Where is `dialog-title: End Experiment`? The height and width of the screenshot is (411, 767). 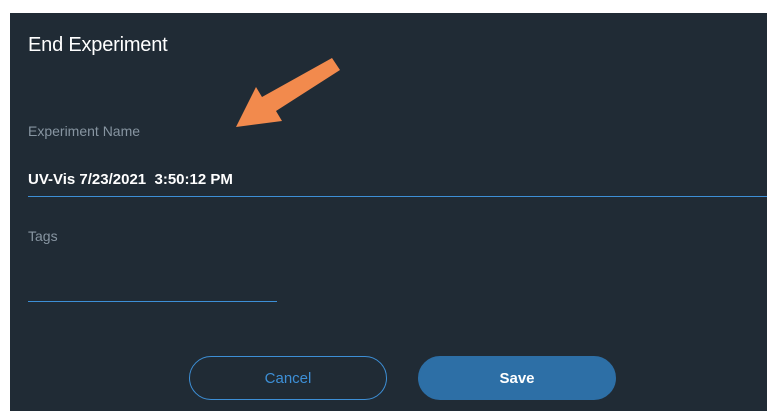 dialog-title: End Experiment is located at coordinates (98, 45).